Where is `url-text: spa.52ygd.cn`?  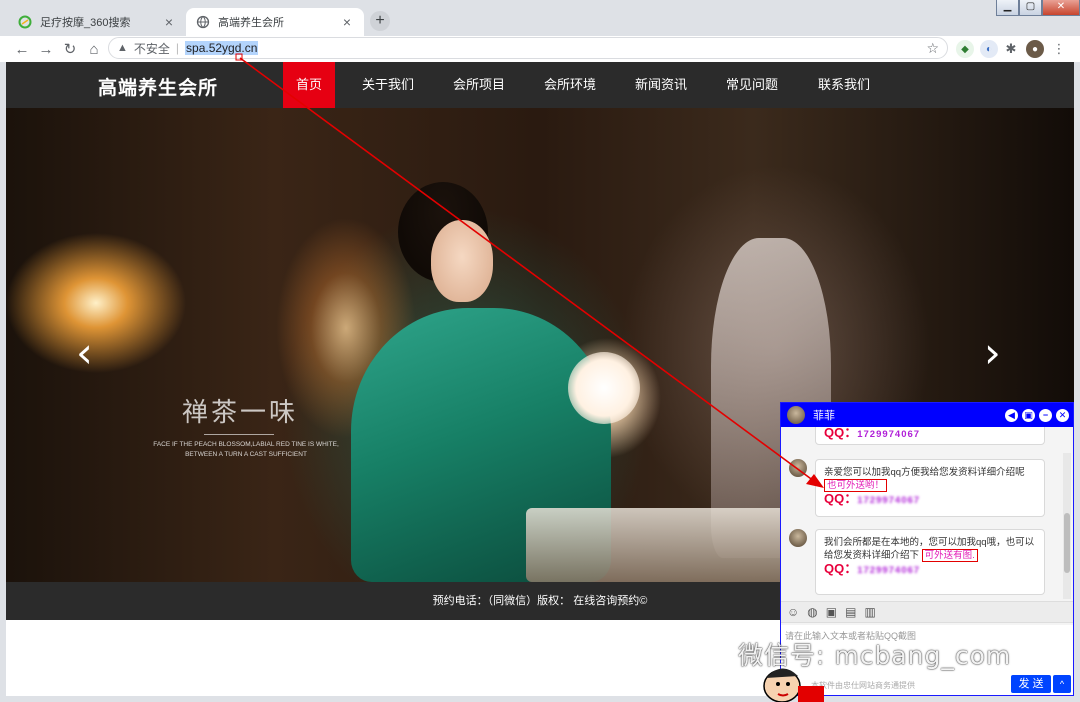
url-text: spa.52ygd.cn is located at coordinates (222, 48).